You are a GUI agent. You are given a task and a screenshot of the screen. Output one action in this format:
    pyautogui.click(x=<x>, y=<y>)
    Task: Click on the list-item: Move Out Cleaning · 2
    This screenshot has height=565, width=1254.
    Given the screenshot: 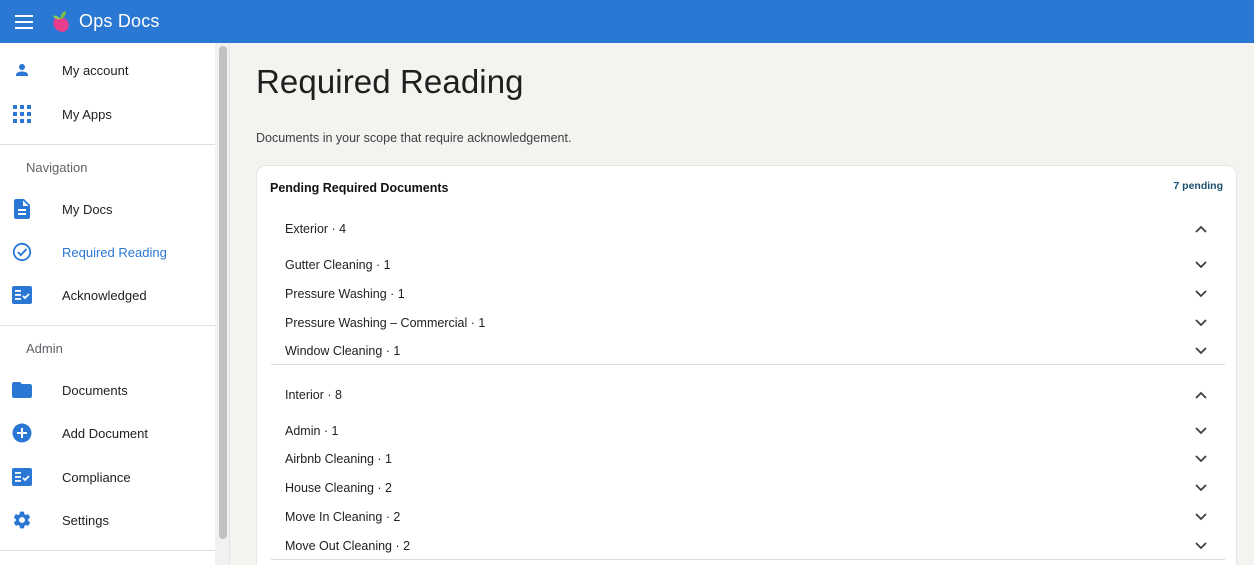 What is the action you would take?
    pyautogui.click(x=748, y=546)
    